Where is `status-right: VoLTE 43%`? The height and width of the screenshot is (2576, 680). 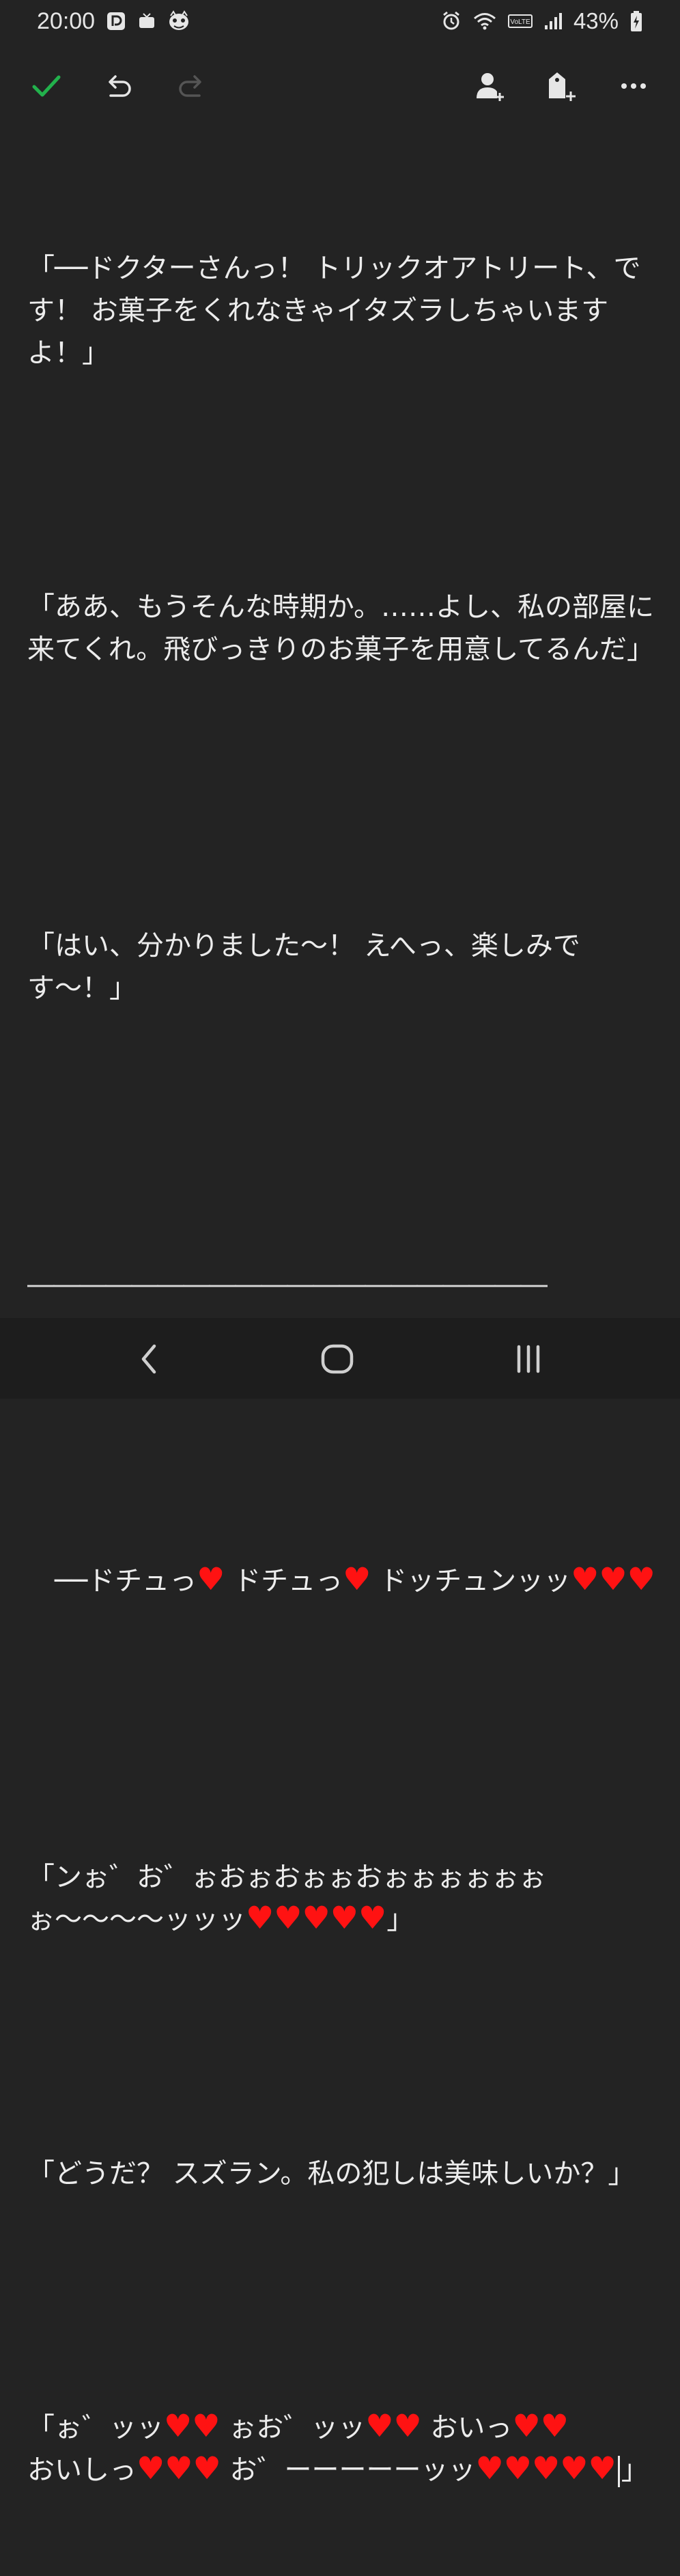
status-right: VoLTE 43% is located at coordinates (542, 21).